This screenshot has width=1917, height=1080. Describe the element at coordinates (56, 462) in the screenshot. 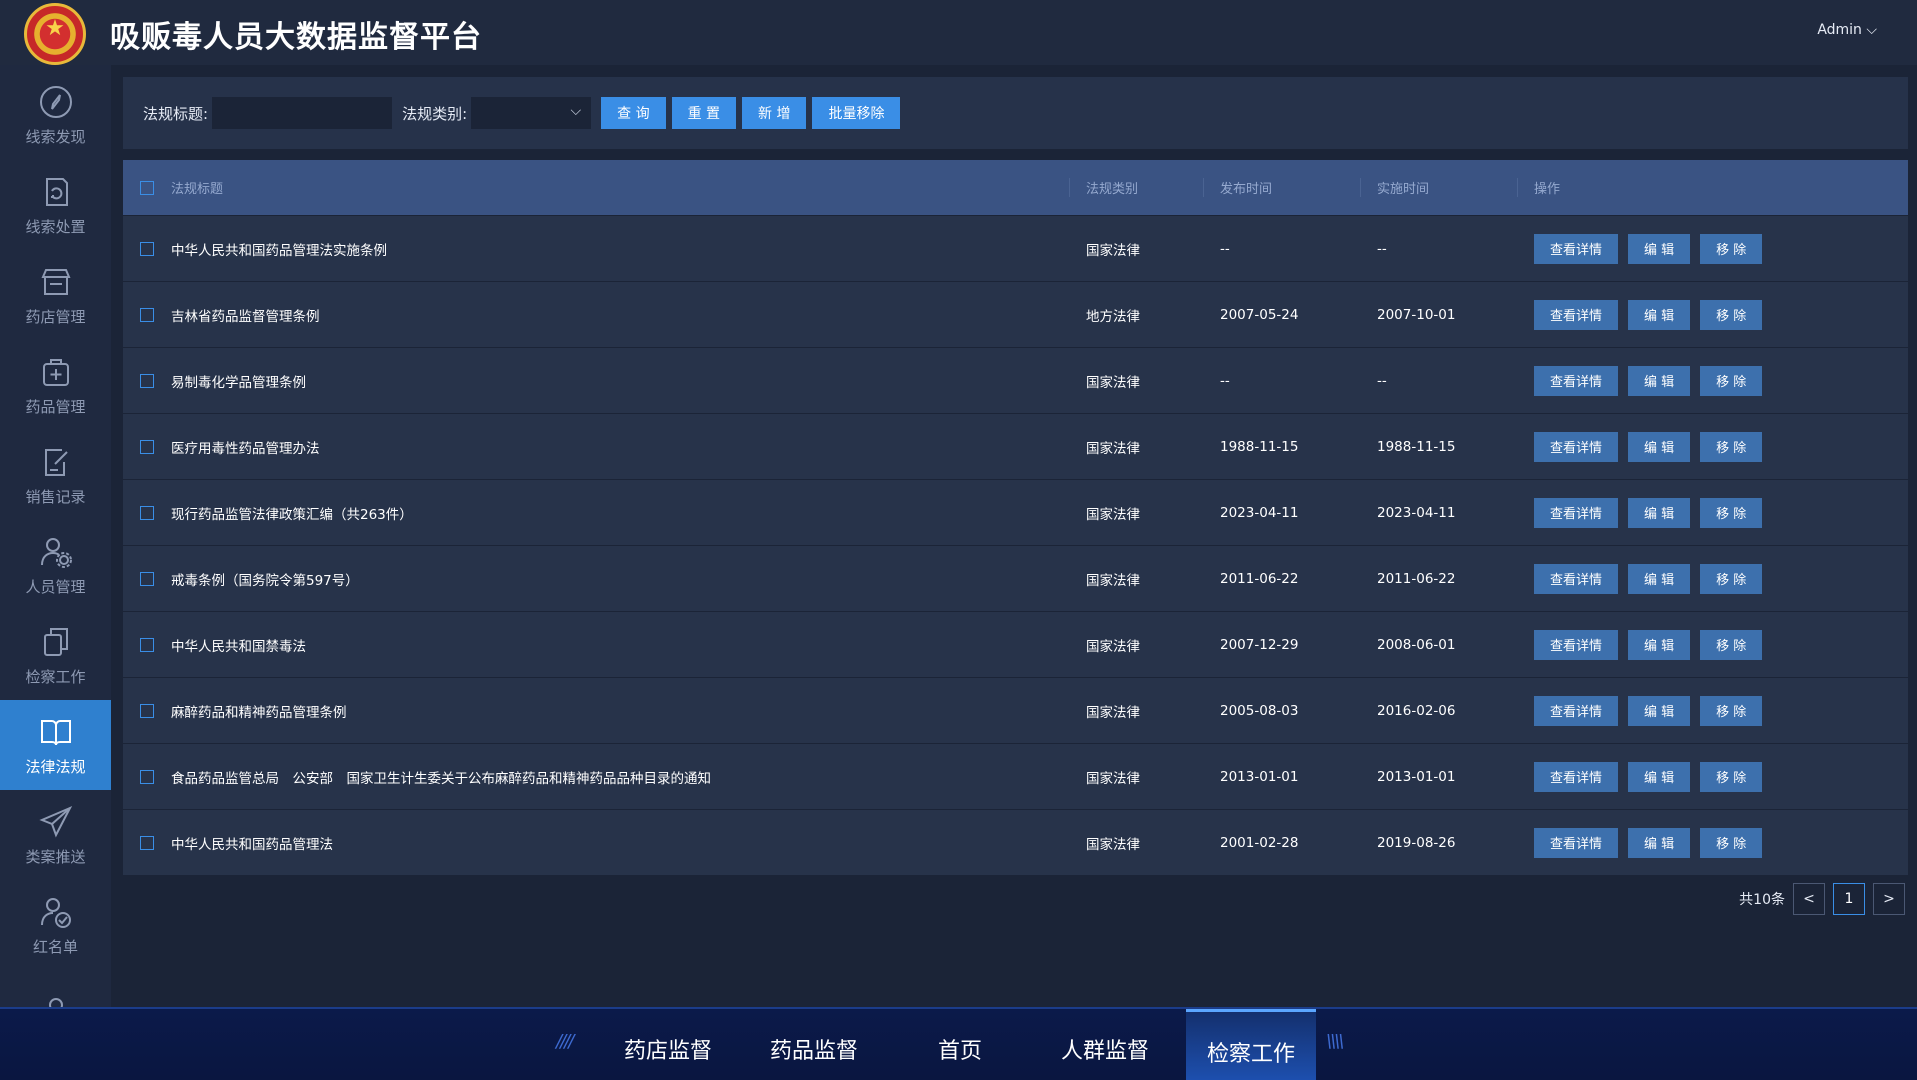

I see `edit-doc-icon` at that location.